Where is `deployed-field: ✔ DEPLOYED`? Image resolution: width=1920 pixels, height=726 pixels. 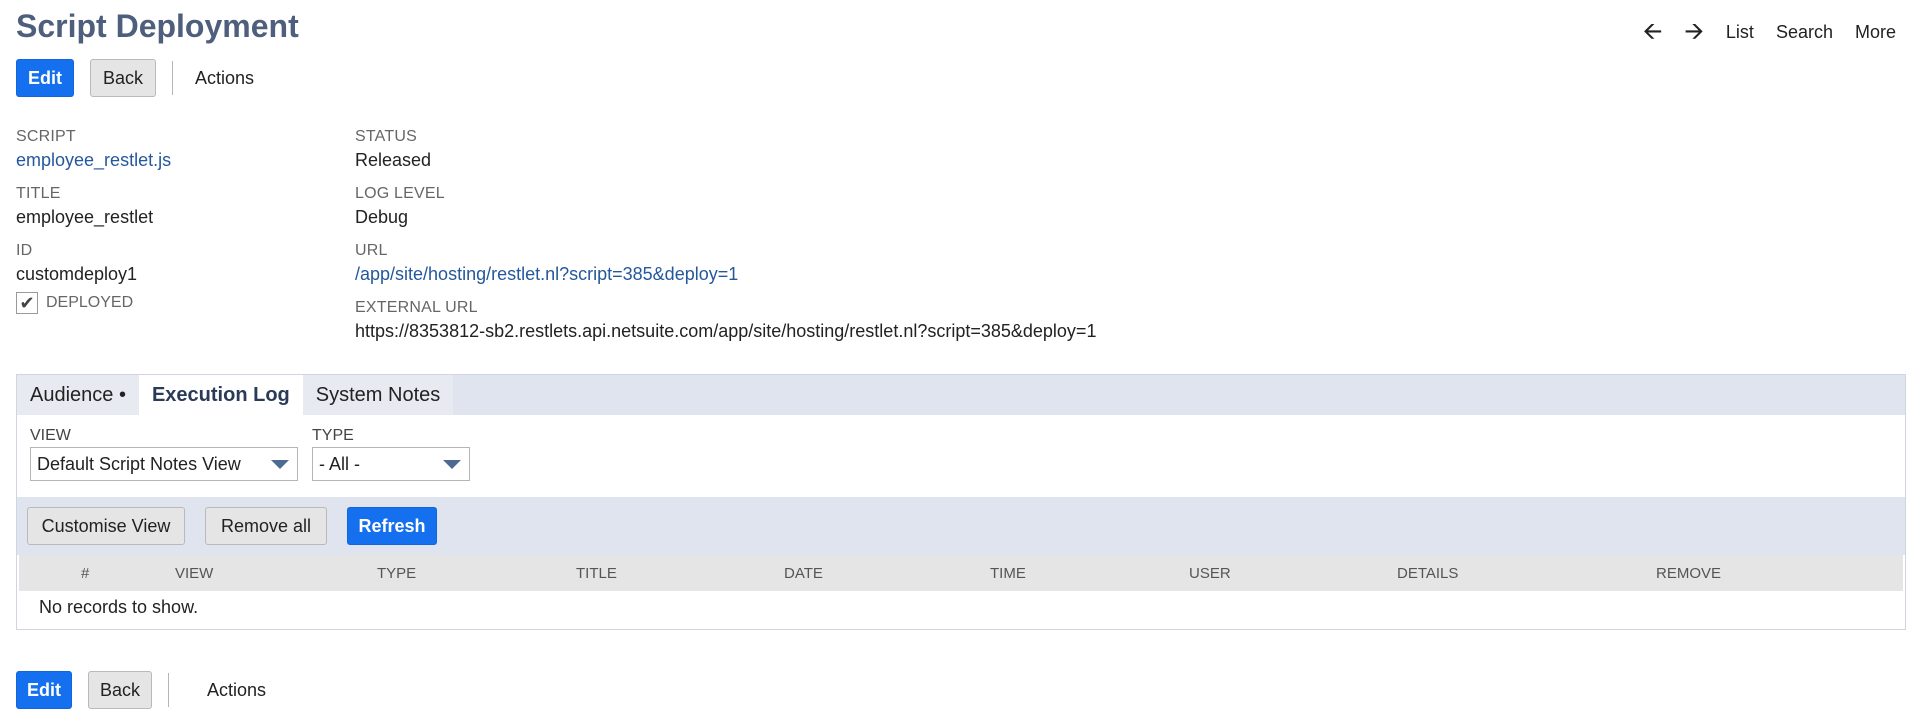 deployed-field: ✔ DEPLOYED is located at coordinates (74, 303).